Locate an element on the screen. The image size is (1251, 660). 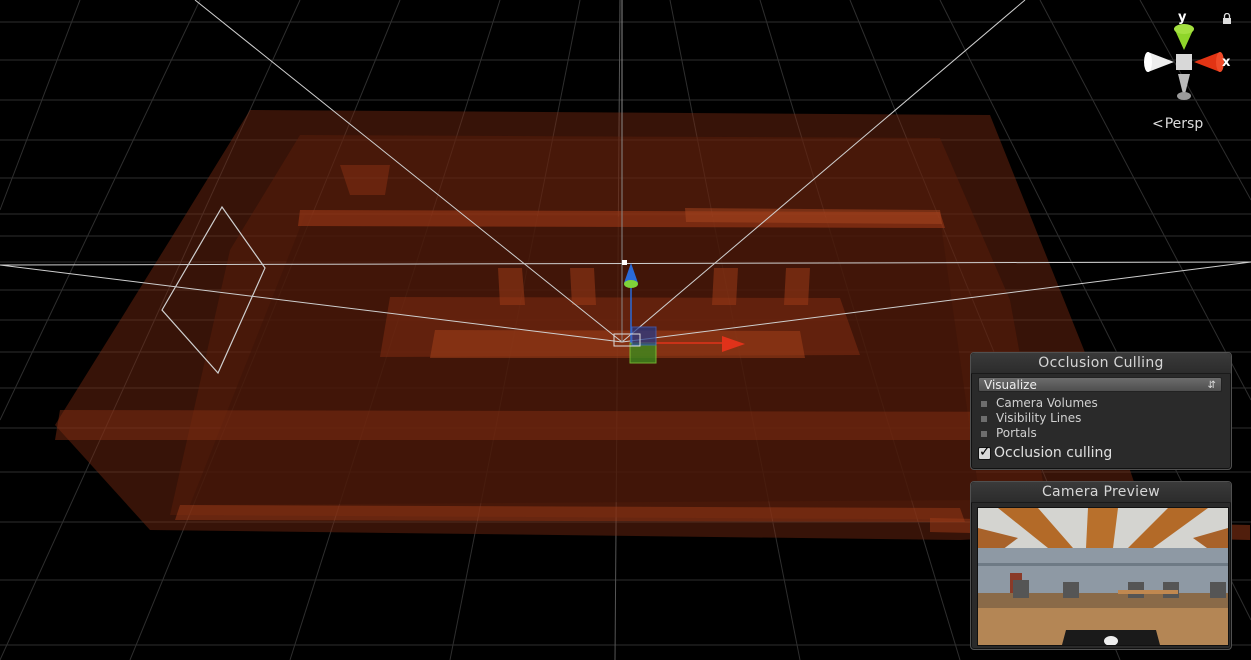
occlusion-panel-title: Occlusion Culling is located at coordinates (1101, 363).